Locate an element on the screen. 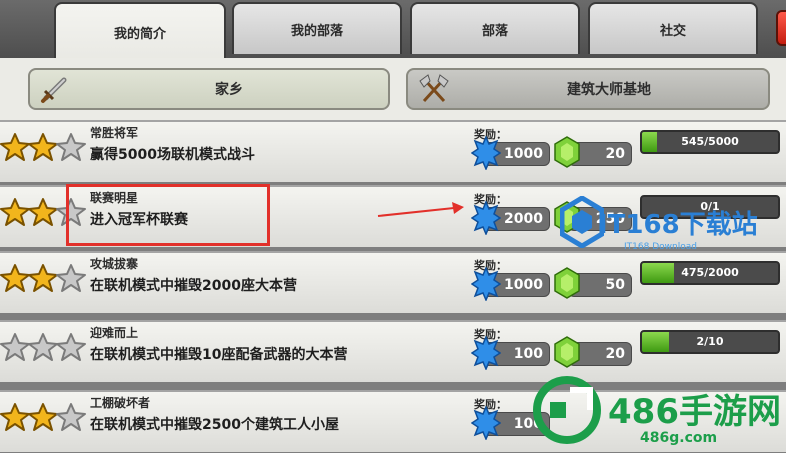  tab-label: 我的简介 is located at coordinates (139, 34).